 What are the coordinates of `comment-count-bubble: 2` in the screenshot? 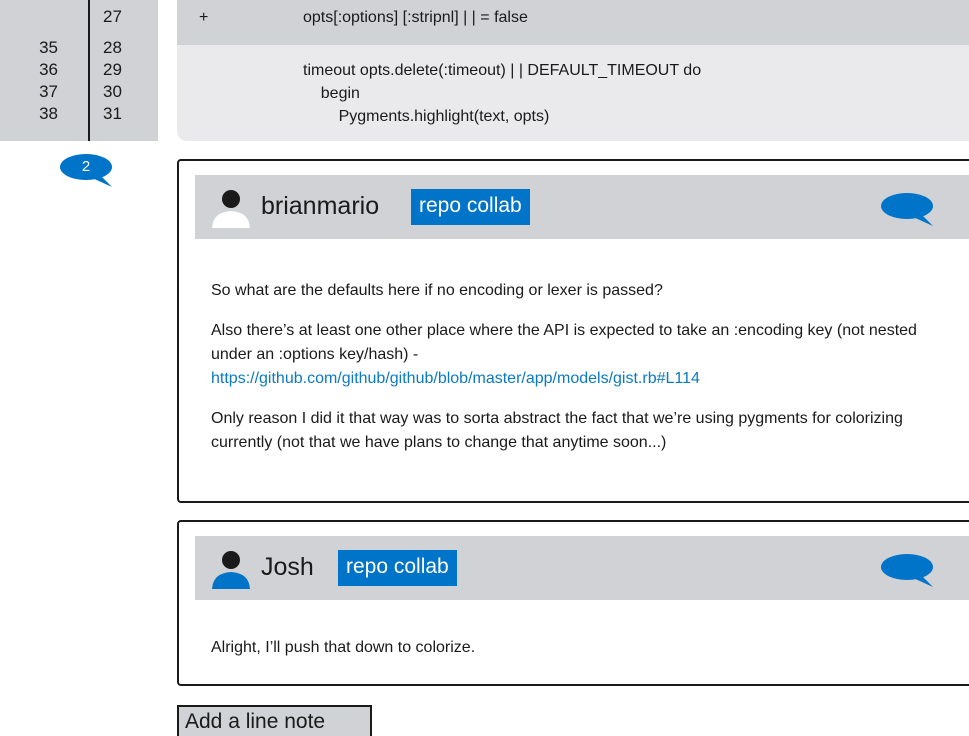 It's located at (88, 171).